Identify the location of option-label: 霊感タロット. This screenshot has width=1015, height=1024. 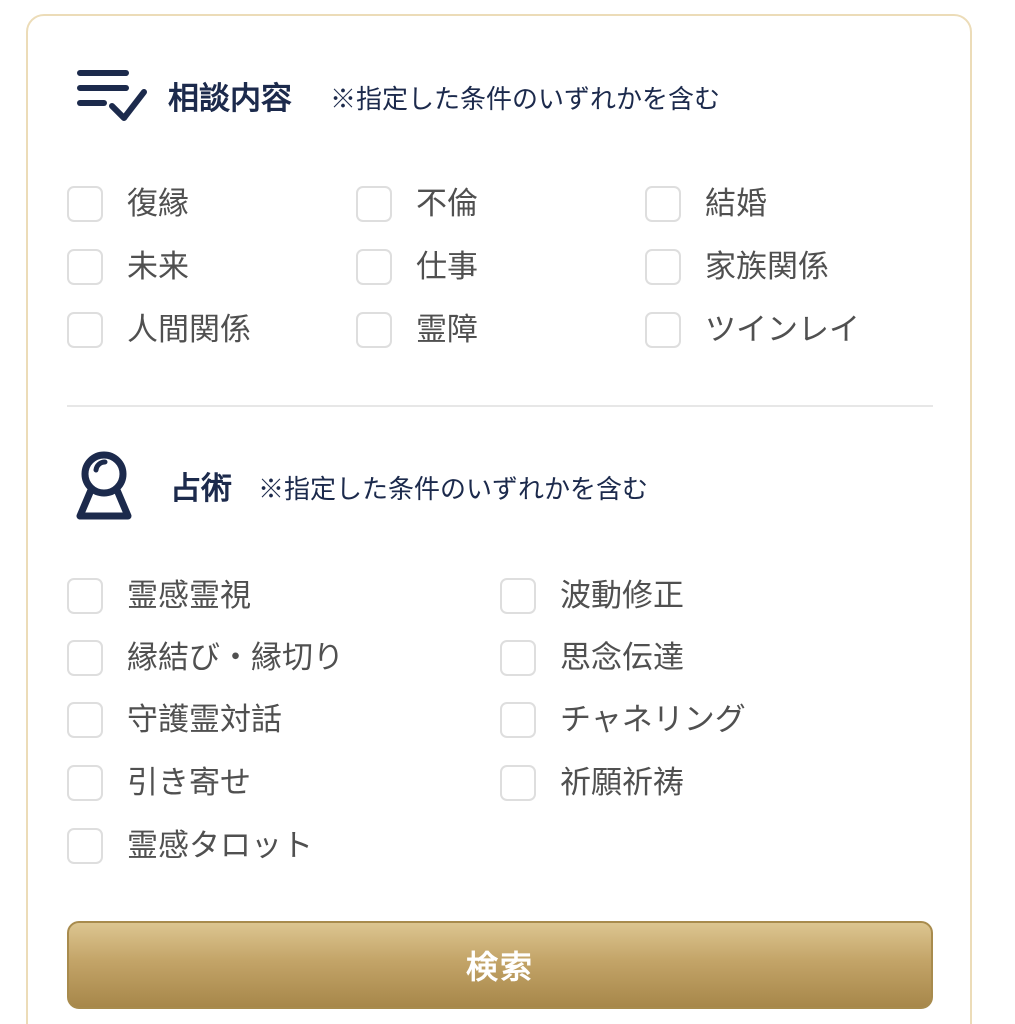
(220, 845).